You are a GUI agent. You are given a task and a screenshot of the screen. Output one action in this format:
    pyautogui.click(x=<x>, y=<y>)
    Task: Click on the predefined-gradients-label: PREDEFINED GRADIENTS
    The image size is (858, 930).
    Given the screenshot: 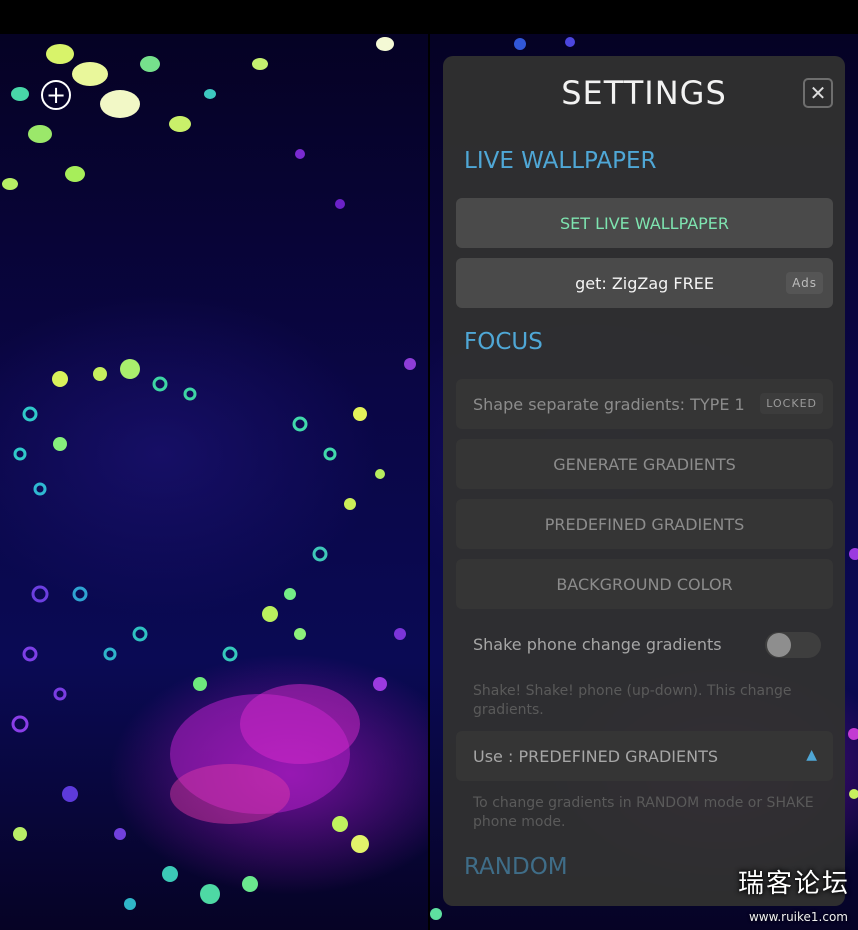 What is the action you would take?
    pyautogui.click(x=644, y=524)
    